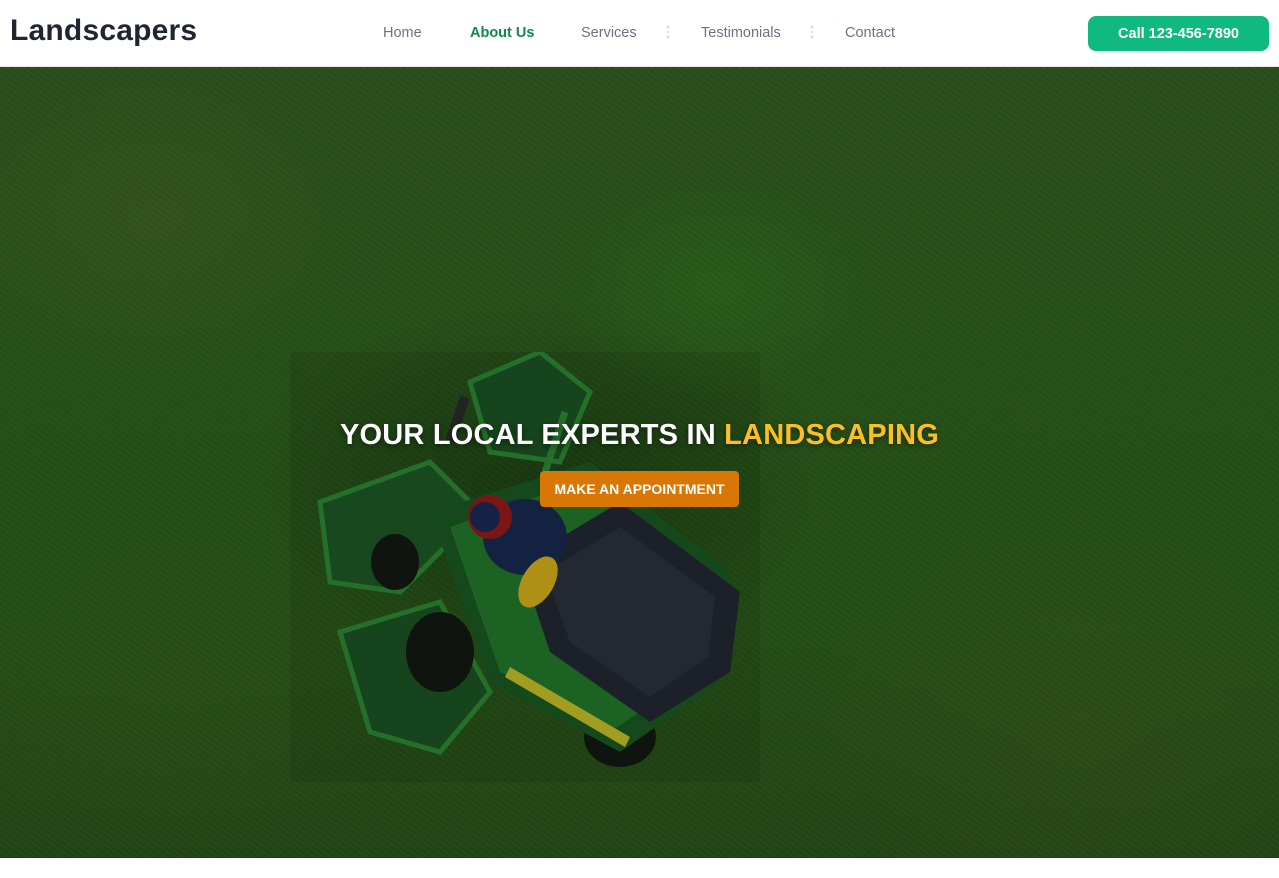 This screenshot has height=878, width=1279. I want to click on call-button: Call 123-456-7890, so click(1178, 33).